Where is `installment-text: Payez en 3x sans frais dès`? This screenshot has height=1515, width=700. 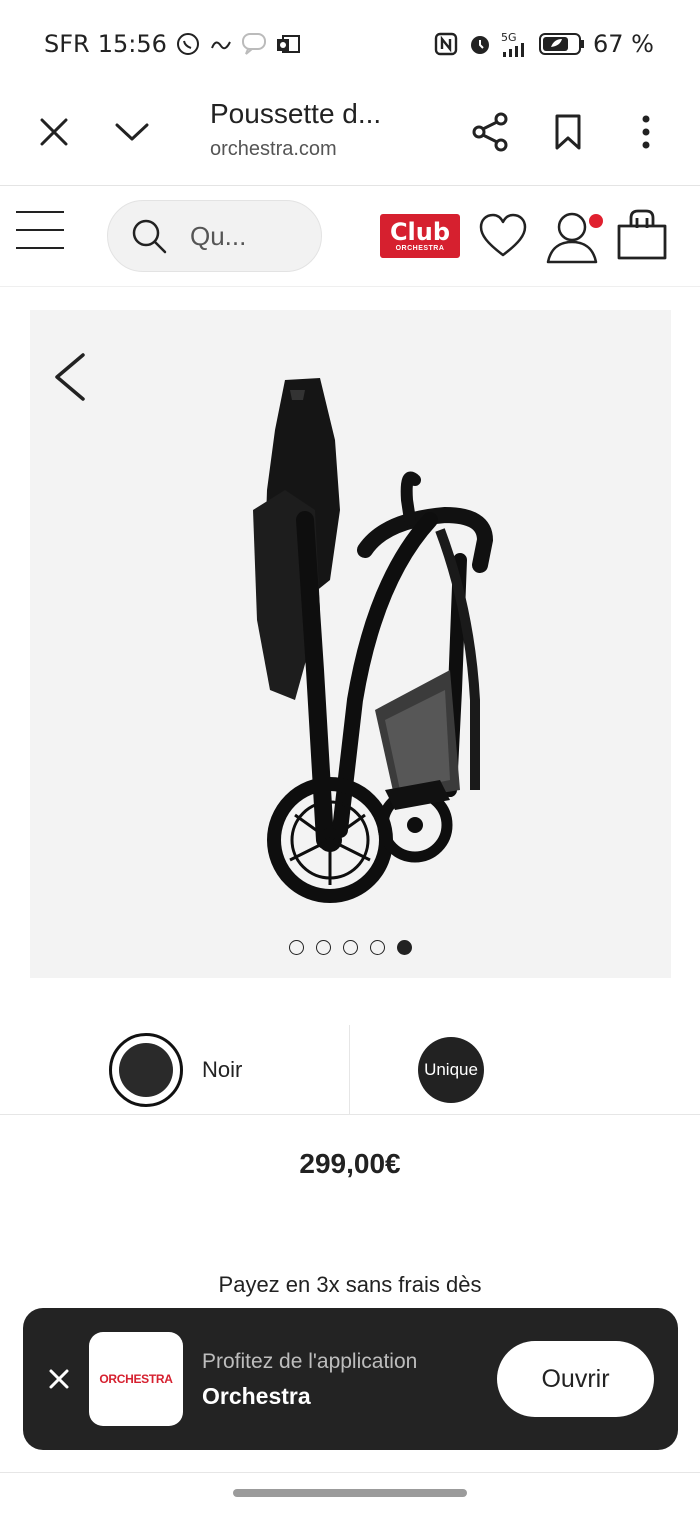
installment-text: Payez en 3x sans frais dès is located at coordinates (350, 1284).